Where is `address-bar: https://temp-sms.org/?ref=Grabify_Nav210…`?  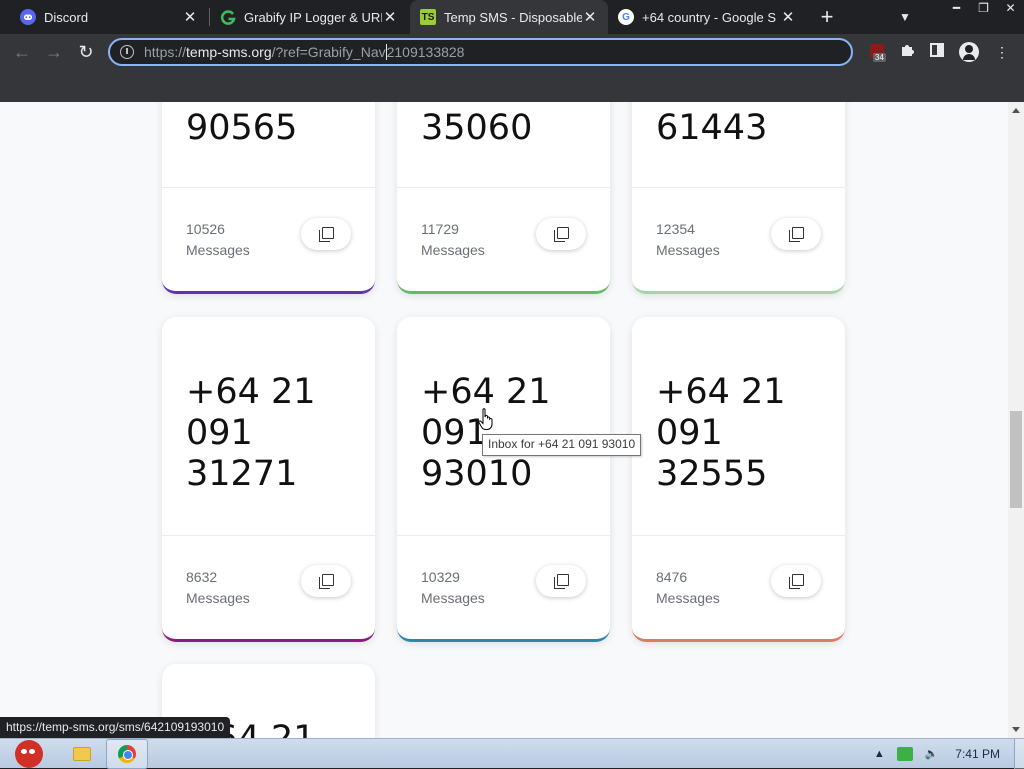
address-bar: https://temp-sms.org/?ref=Grabify_Nav210… is located at coordinates (480, 52).